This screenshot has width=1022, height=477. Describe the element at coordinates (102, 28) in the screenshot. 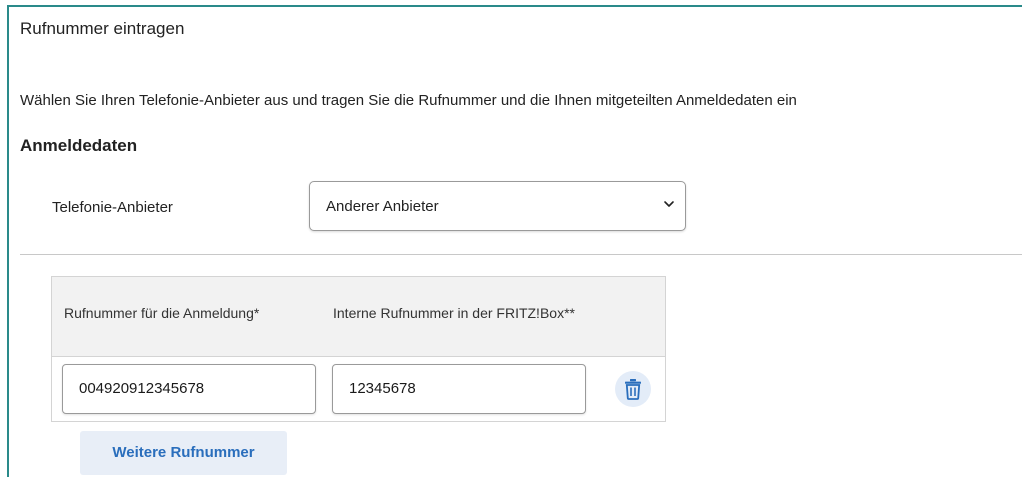

I see `page-title: Rufnummer eintragen` at that location.